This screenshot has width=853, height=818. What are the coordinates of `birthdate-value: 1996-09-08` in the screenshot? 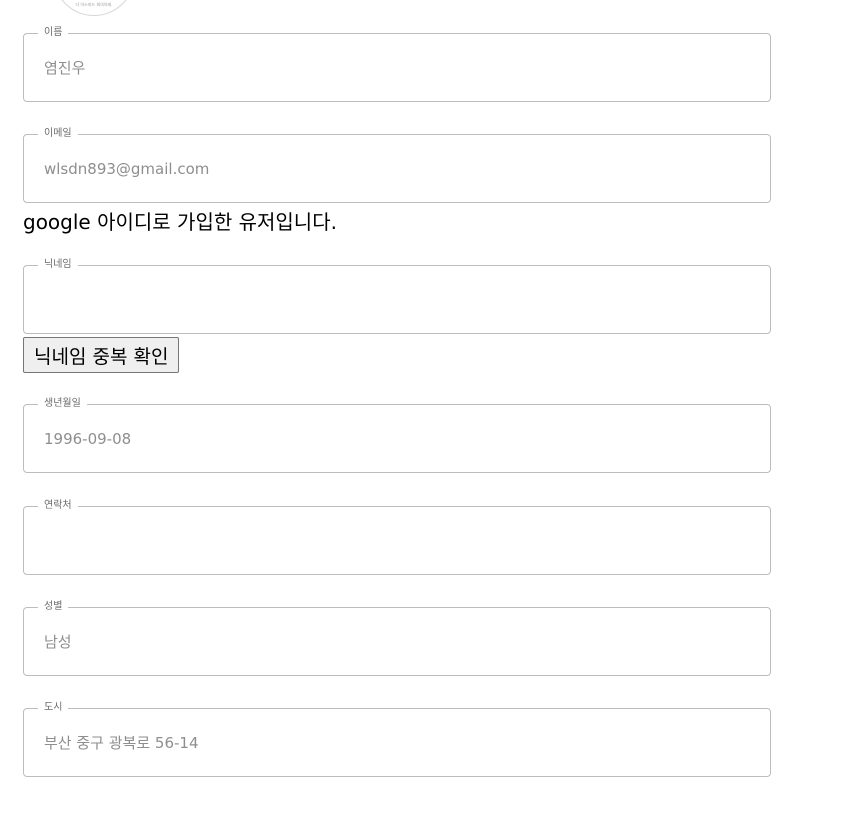 It's located at (88, 438).